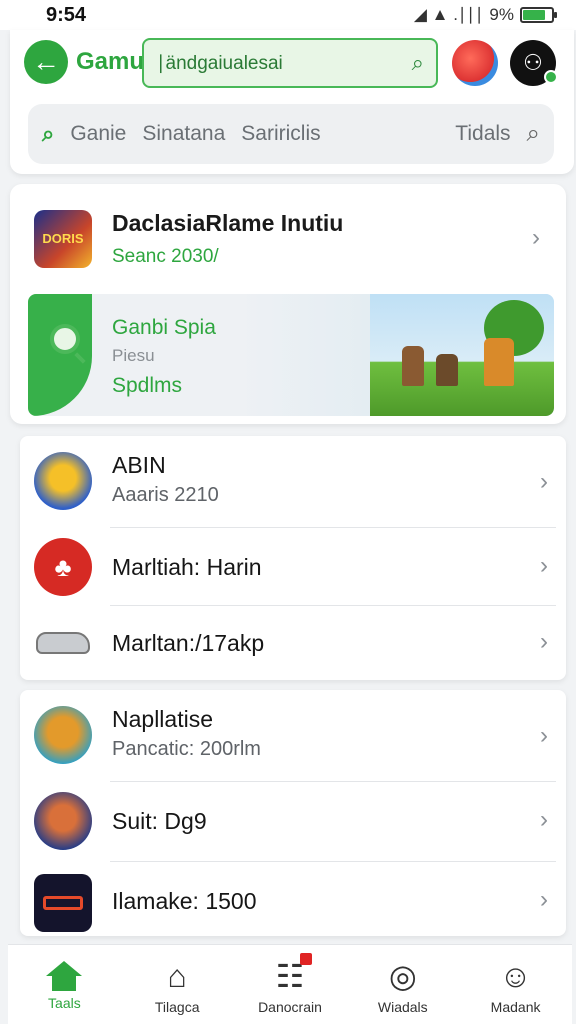  What do you see at coordinates (462, 355) in the screenshot?
I see `banner-illustration` at bounding box center [462, 355].